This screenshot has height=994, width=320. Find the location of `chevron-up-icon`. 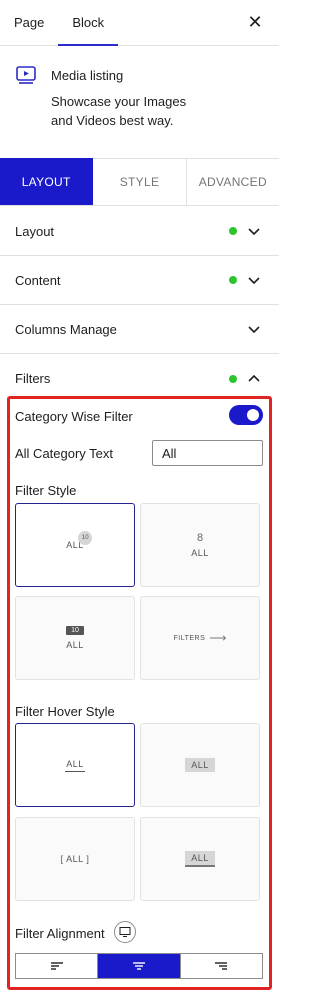

chevron-up-icon is located at coordinates (254, 378).